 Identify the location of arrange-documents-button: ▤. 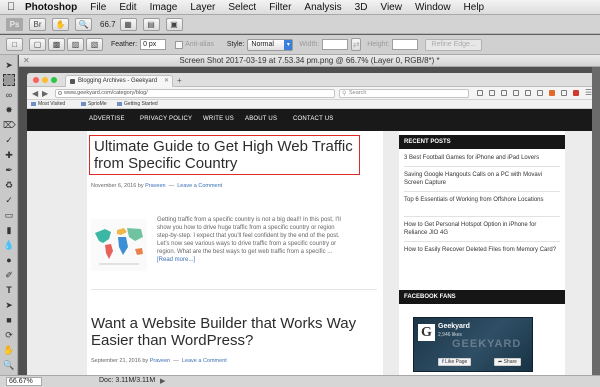
(151, 24).